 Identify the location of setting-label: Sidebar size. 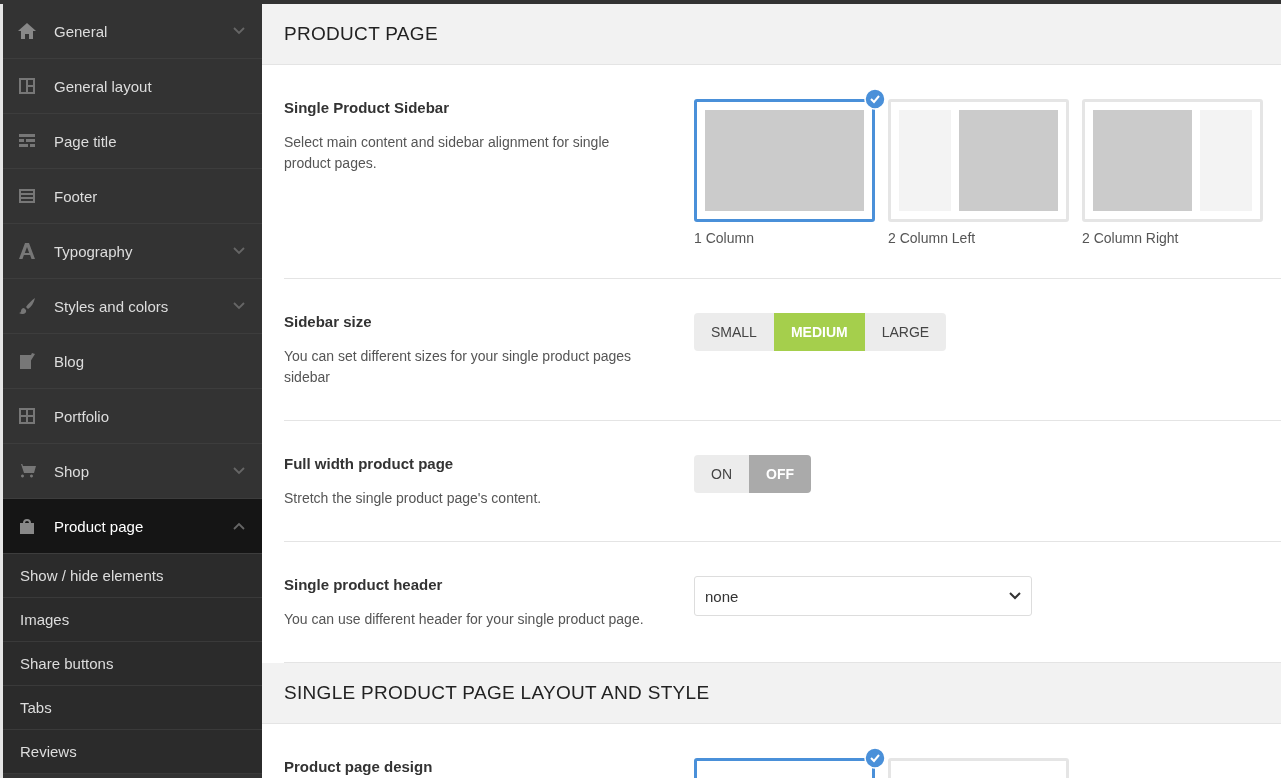
(328, 321).